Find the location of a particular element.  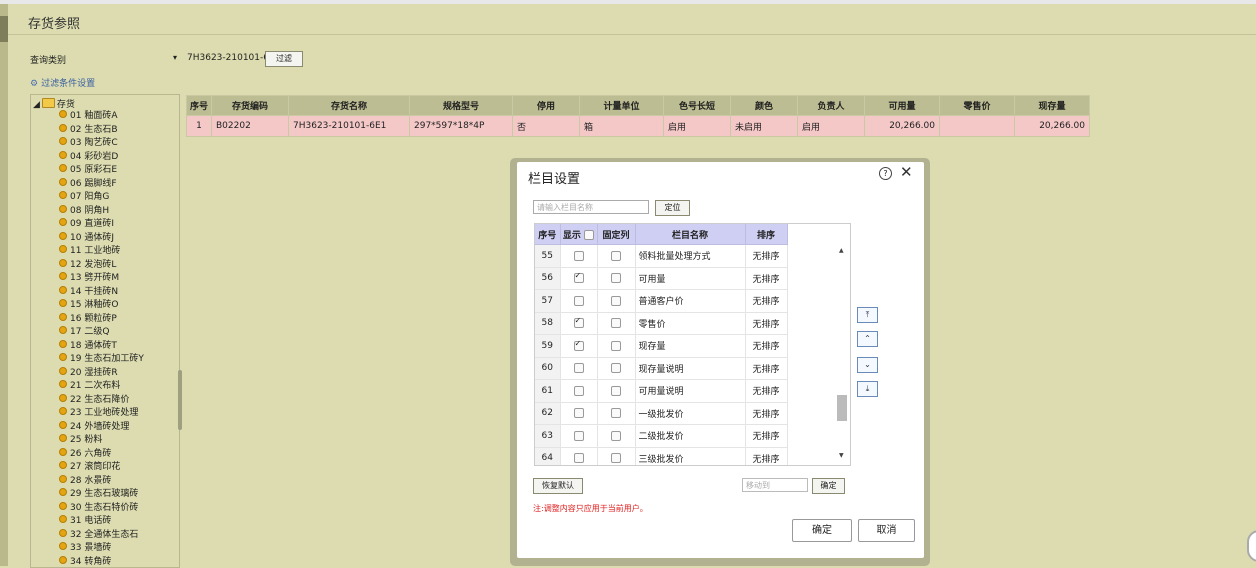

filter-settings-label: 过滤条件设置 is located at coordinates (68, 84).